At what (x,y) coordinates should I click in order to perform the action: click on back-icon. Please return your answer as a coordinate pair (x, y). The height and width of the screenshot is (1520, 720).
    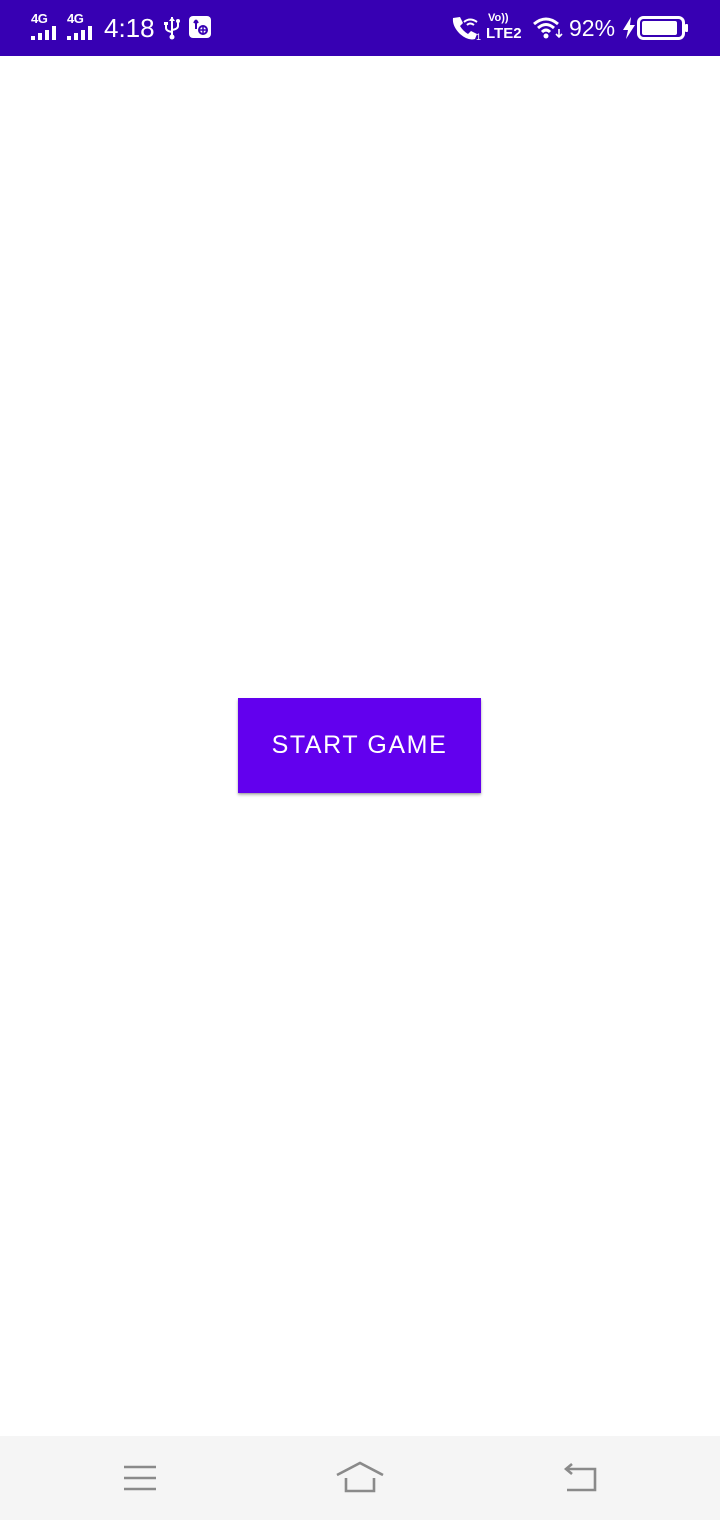
    Looking at the image, I should click on (580, 1477).